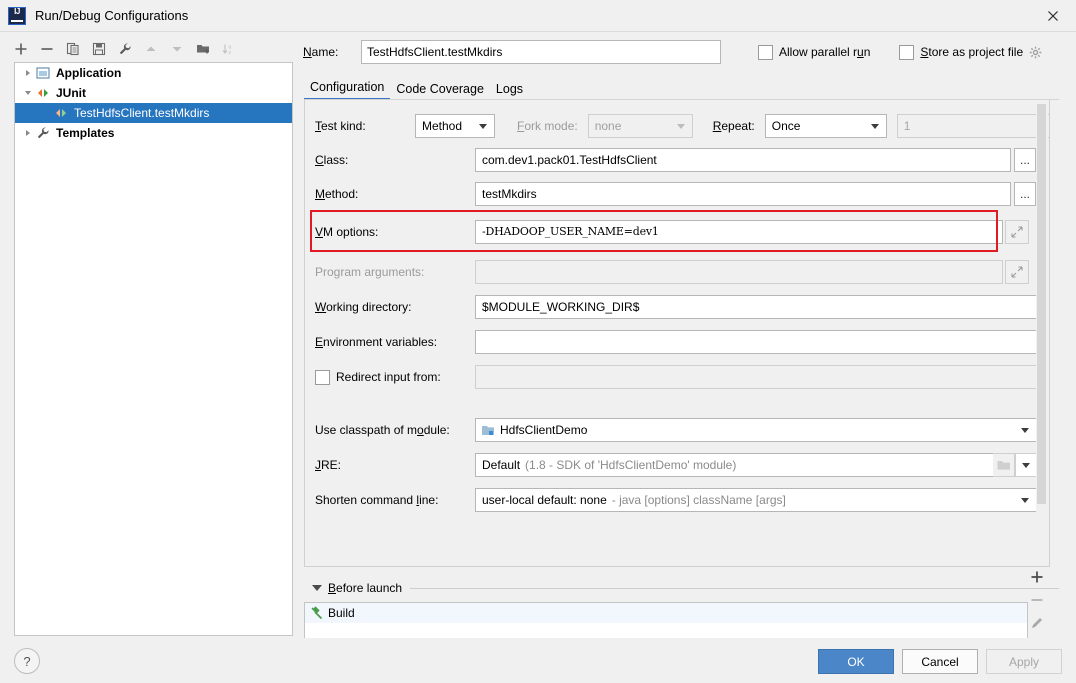  What do you see at coordinates (395, 377) in the screenshot?
I see `redirect-input-checkbox: Redirect input from:` at bounding box center [395, 377].